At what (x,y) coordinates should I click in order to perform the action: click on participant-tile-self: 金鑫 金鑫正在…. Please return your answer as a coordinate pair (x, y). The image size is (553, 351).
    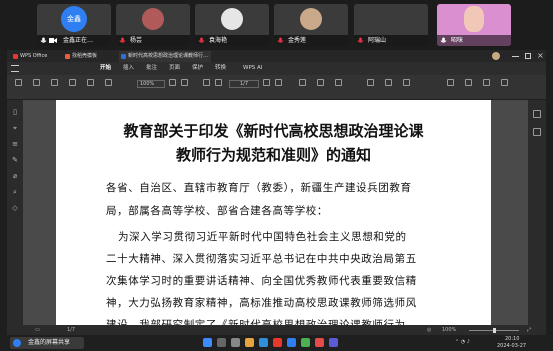
    Looking at the image, I should click on (74, 25).